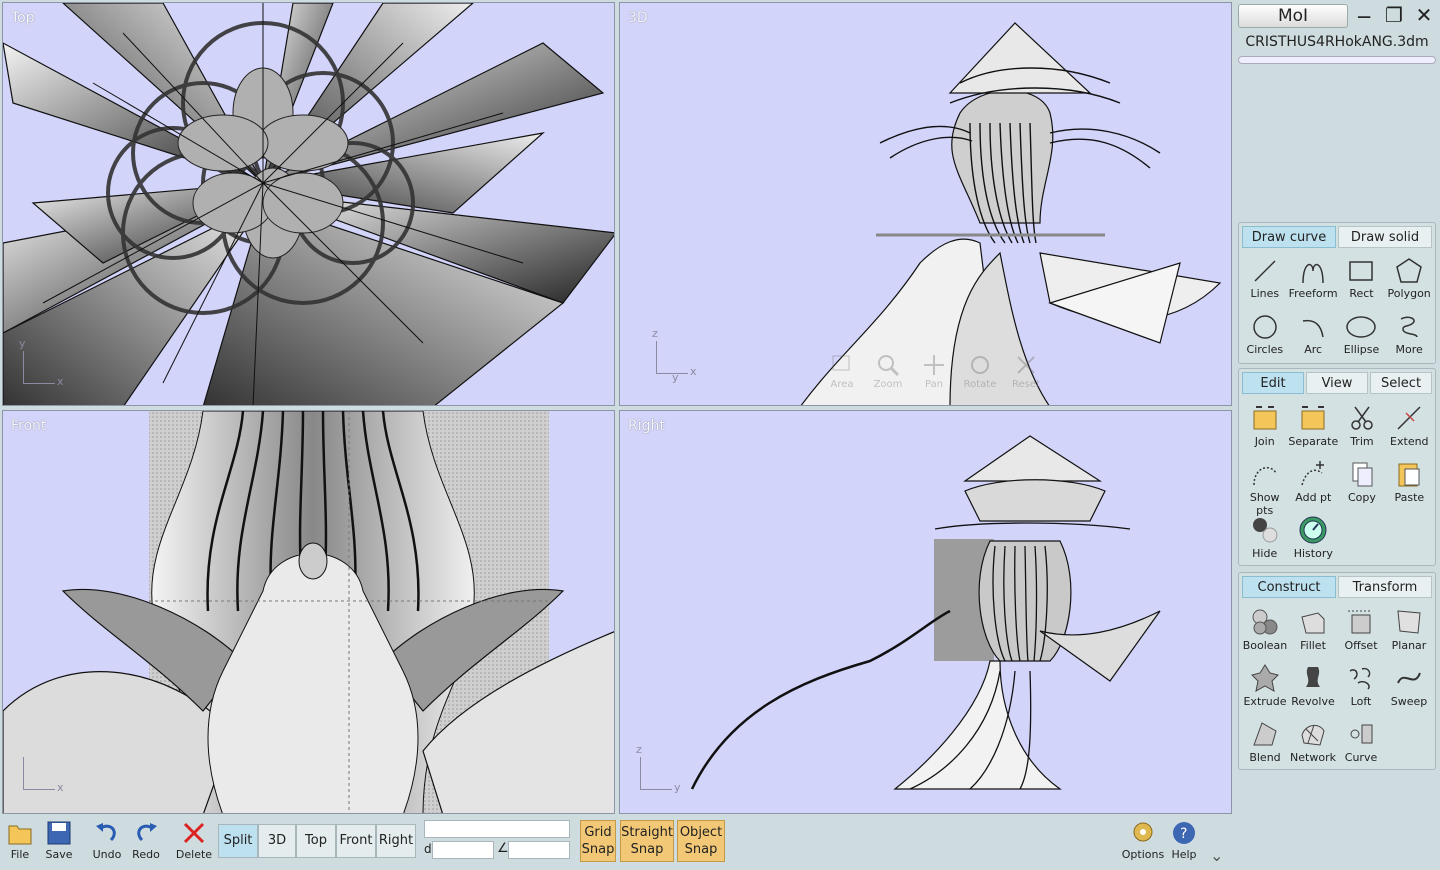 This screenshot has width=1440, height=870. I want to click on blend-button: Blend, so click(1265, 743).